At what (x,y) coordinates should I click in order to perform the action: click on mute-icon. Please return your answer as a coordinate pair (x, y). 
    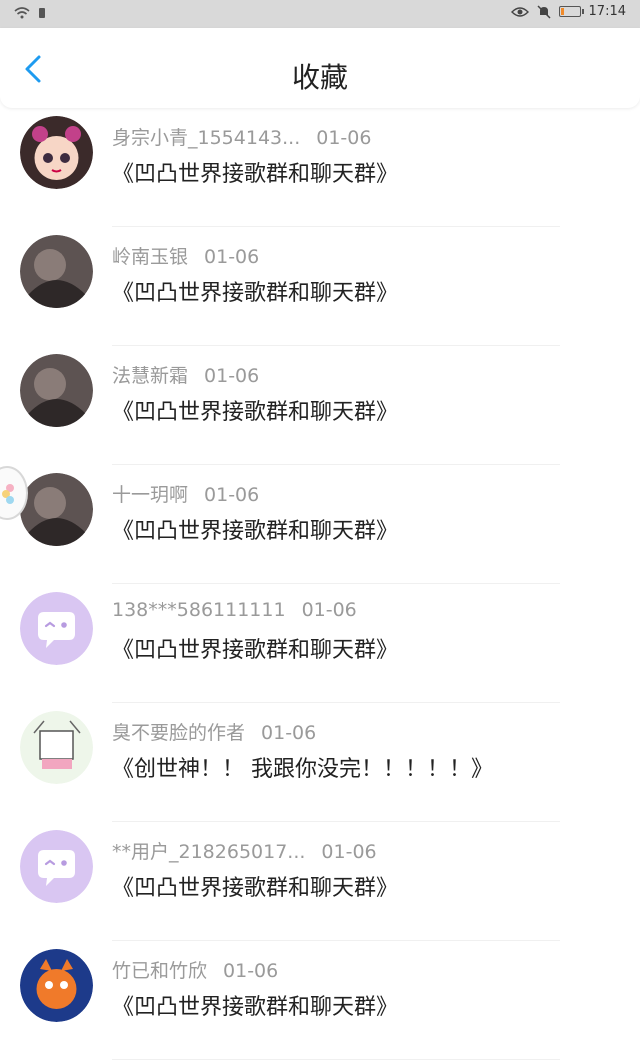
    Looking at the image, I should click on (544, 11).